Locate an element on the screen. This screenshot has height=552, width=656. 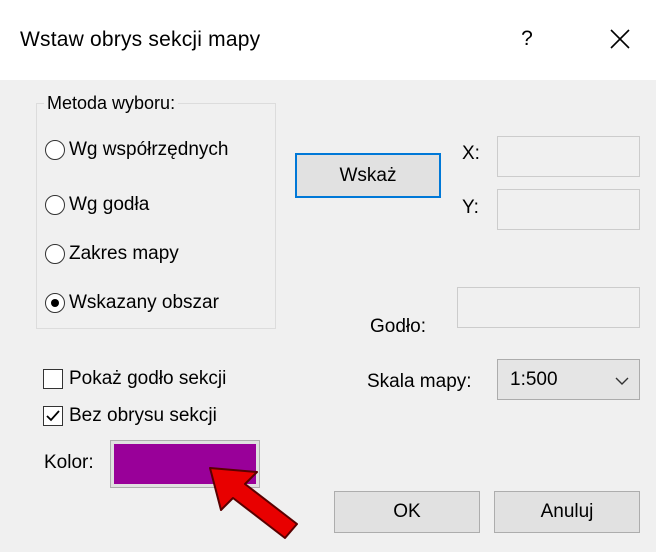
checkbox-box is located at coordinates (53, 379).